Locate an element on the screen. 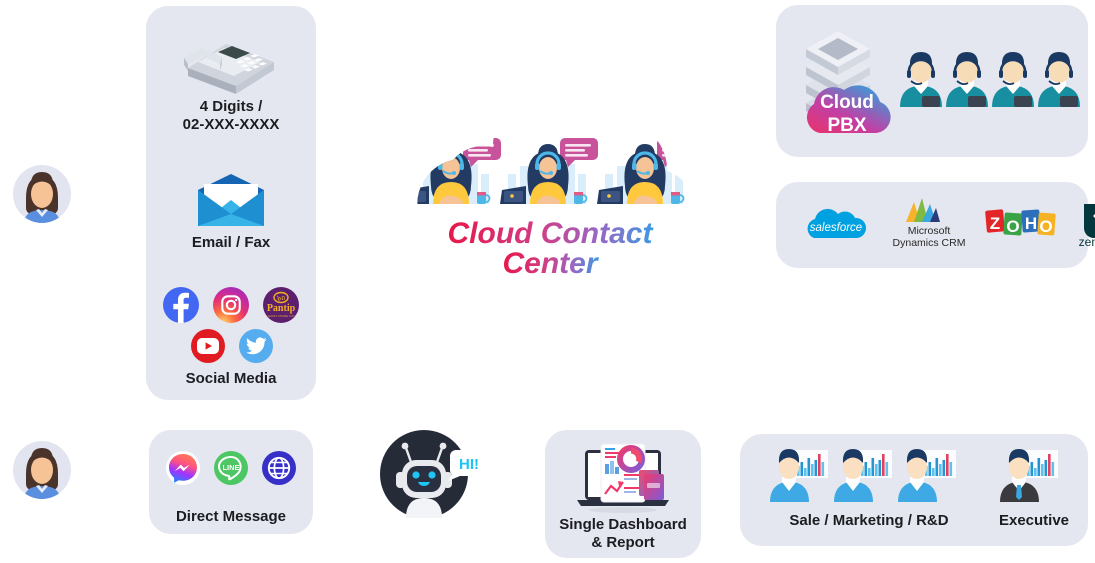  svg-text: H is located at coordinates (1031, 223).